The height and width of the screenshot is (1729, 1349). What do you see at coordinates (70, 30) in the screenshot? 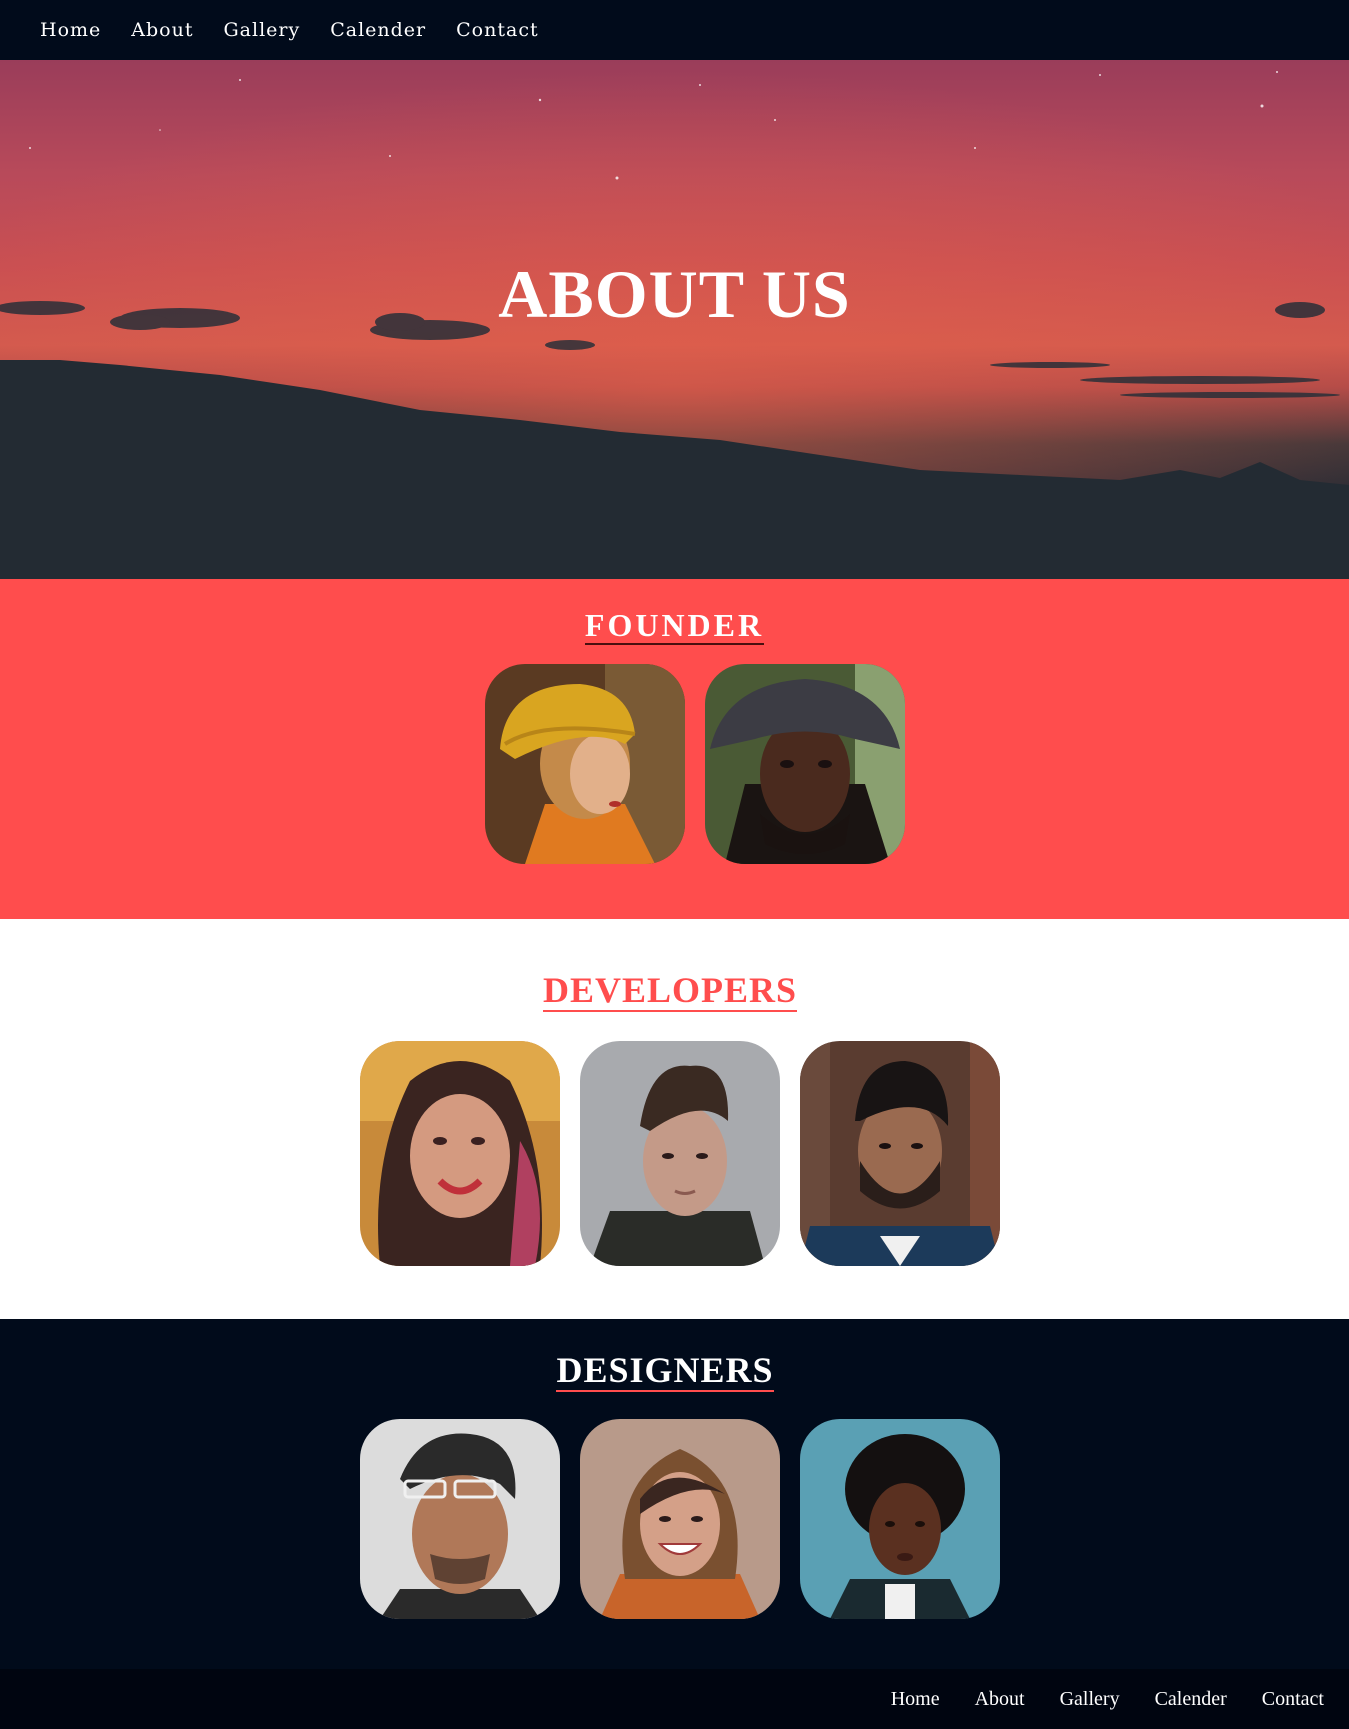
I see `nav-home-link: Home` at bounding box center [70, 30].